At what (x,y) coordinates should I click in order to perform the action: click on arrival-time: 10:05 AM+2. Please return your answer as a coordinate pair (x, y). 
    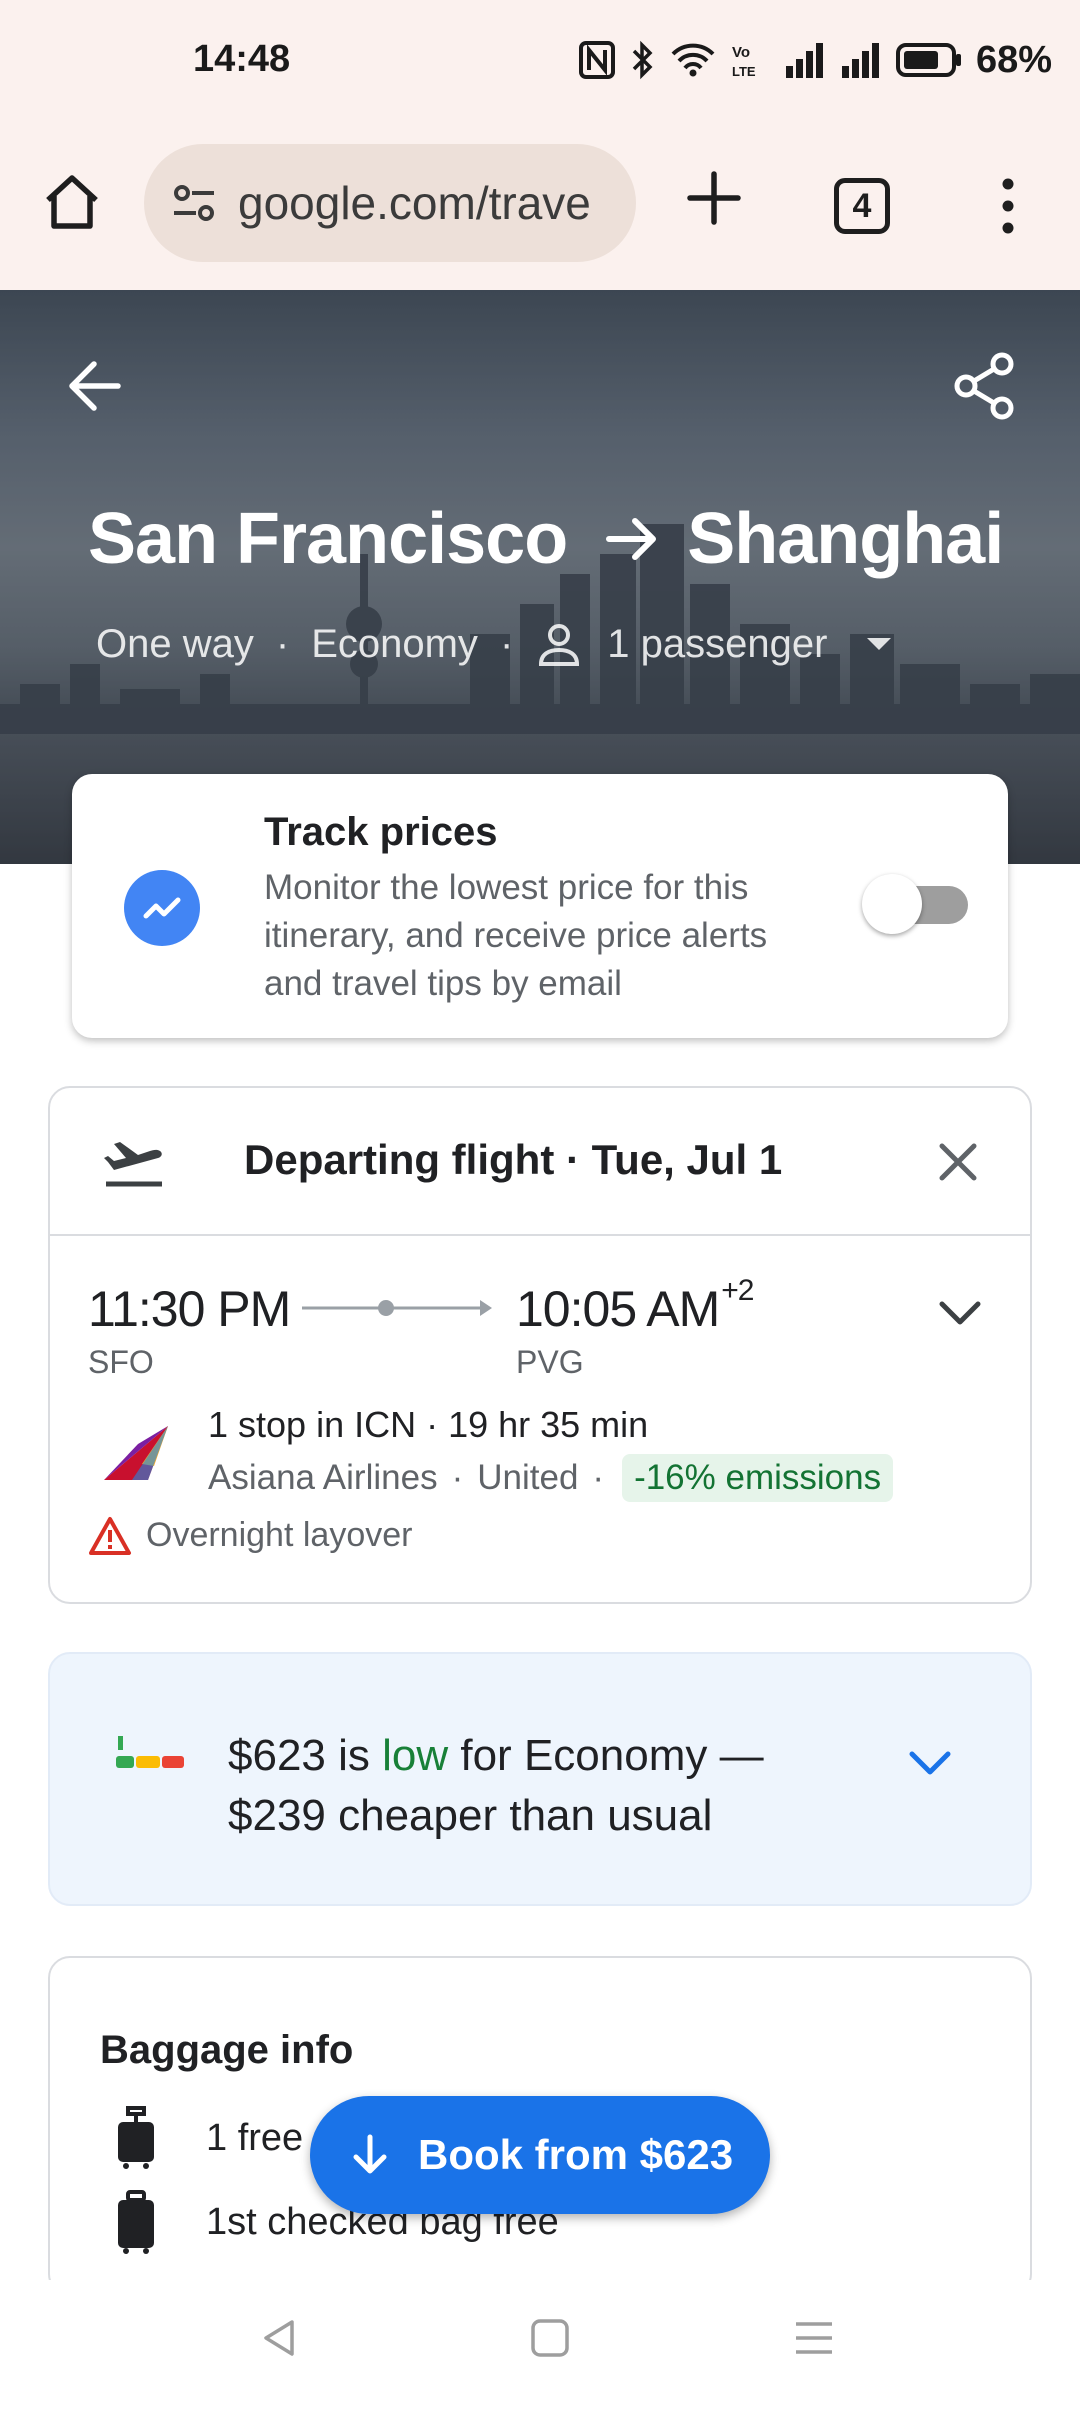
    Looking at the image, I should click on (635, 1305).